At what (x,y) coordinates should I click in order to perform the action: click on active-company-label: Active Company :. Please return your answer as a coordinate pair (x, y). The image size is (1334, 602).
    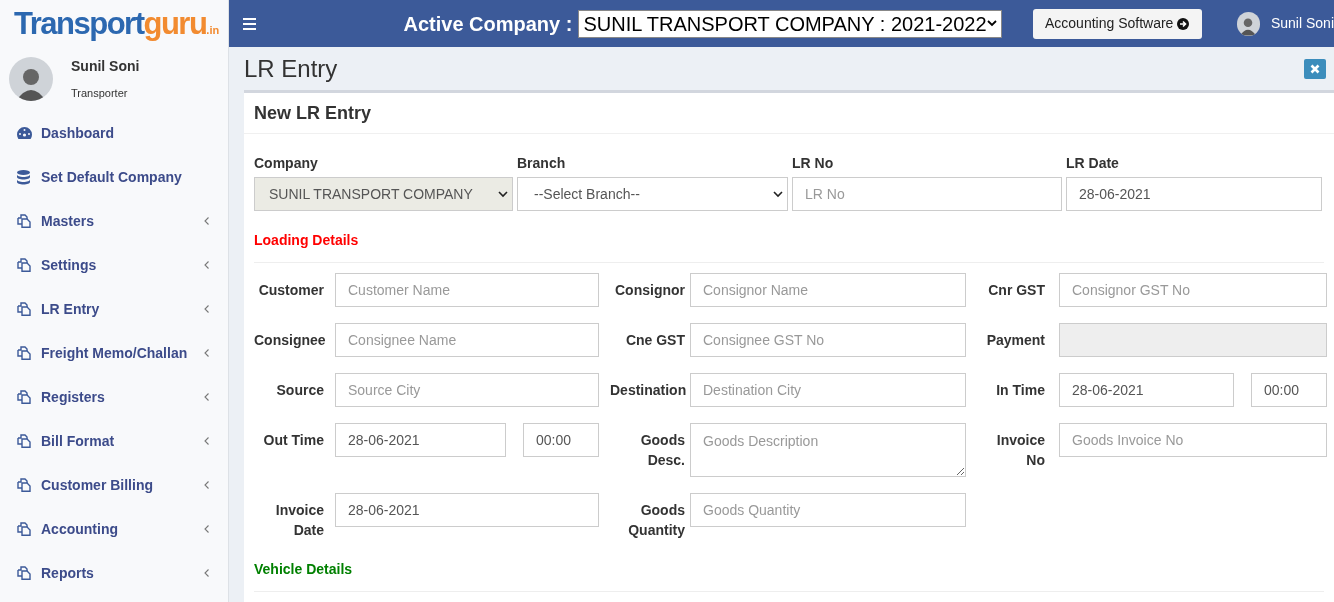
    Looking at the image, I should click on (488, 24).